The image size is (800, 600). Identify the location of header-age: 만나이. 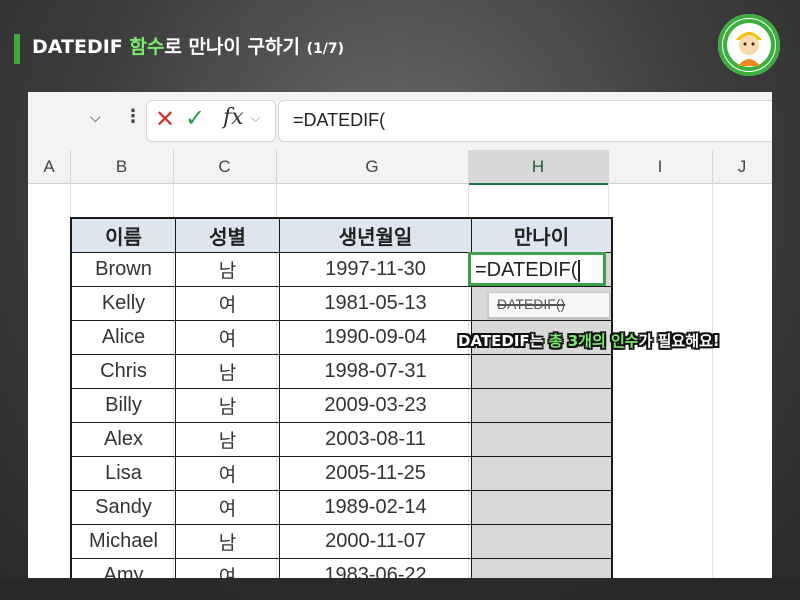
(542, 235).